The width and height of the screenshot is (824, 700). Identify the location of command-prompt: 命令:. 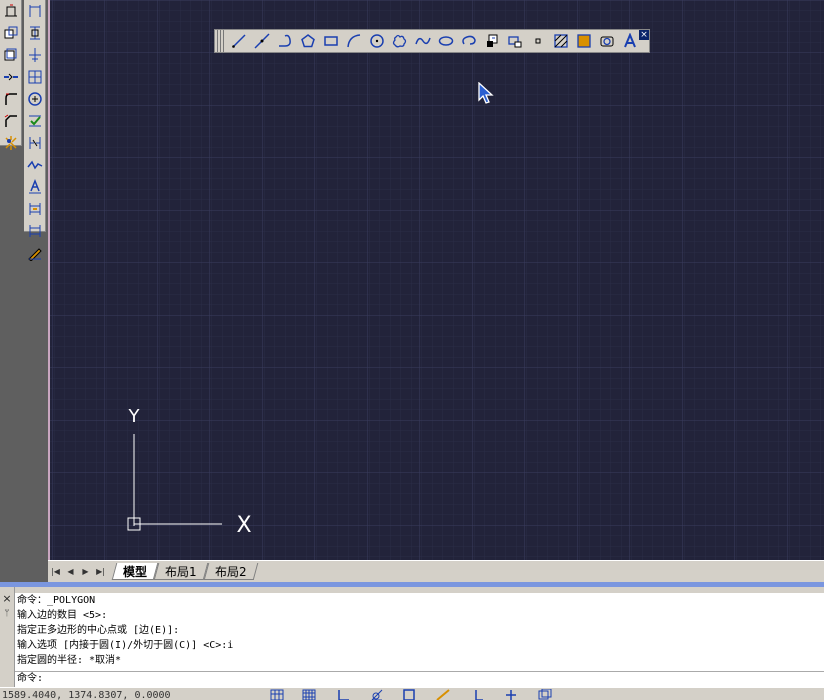
(30, 678).